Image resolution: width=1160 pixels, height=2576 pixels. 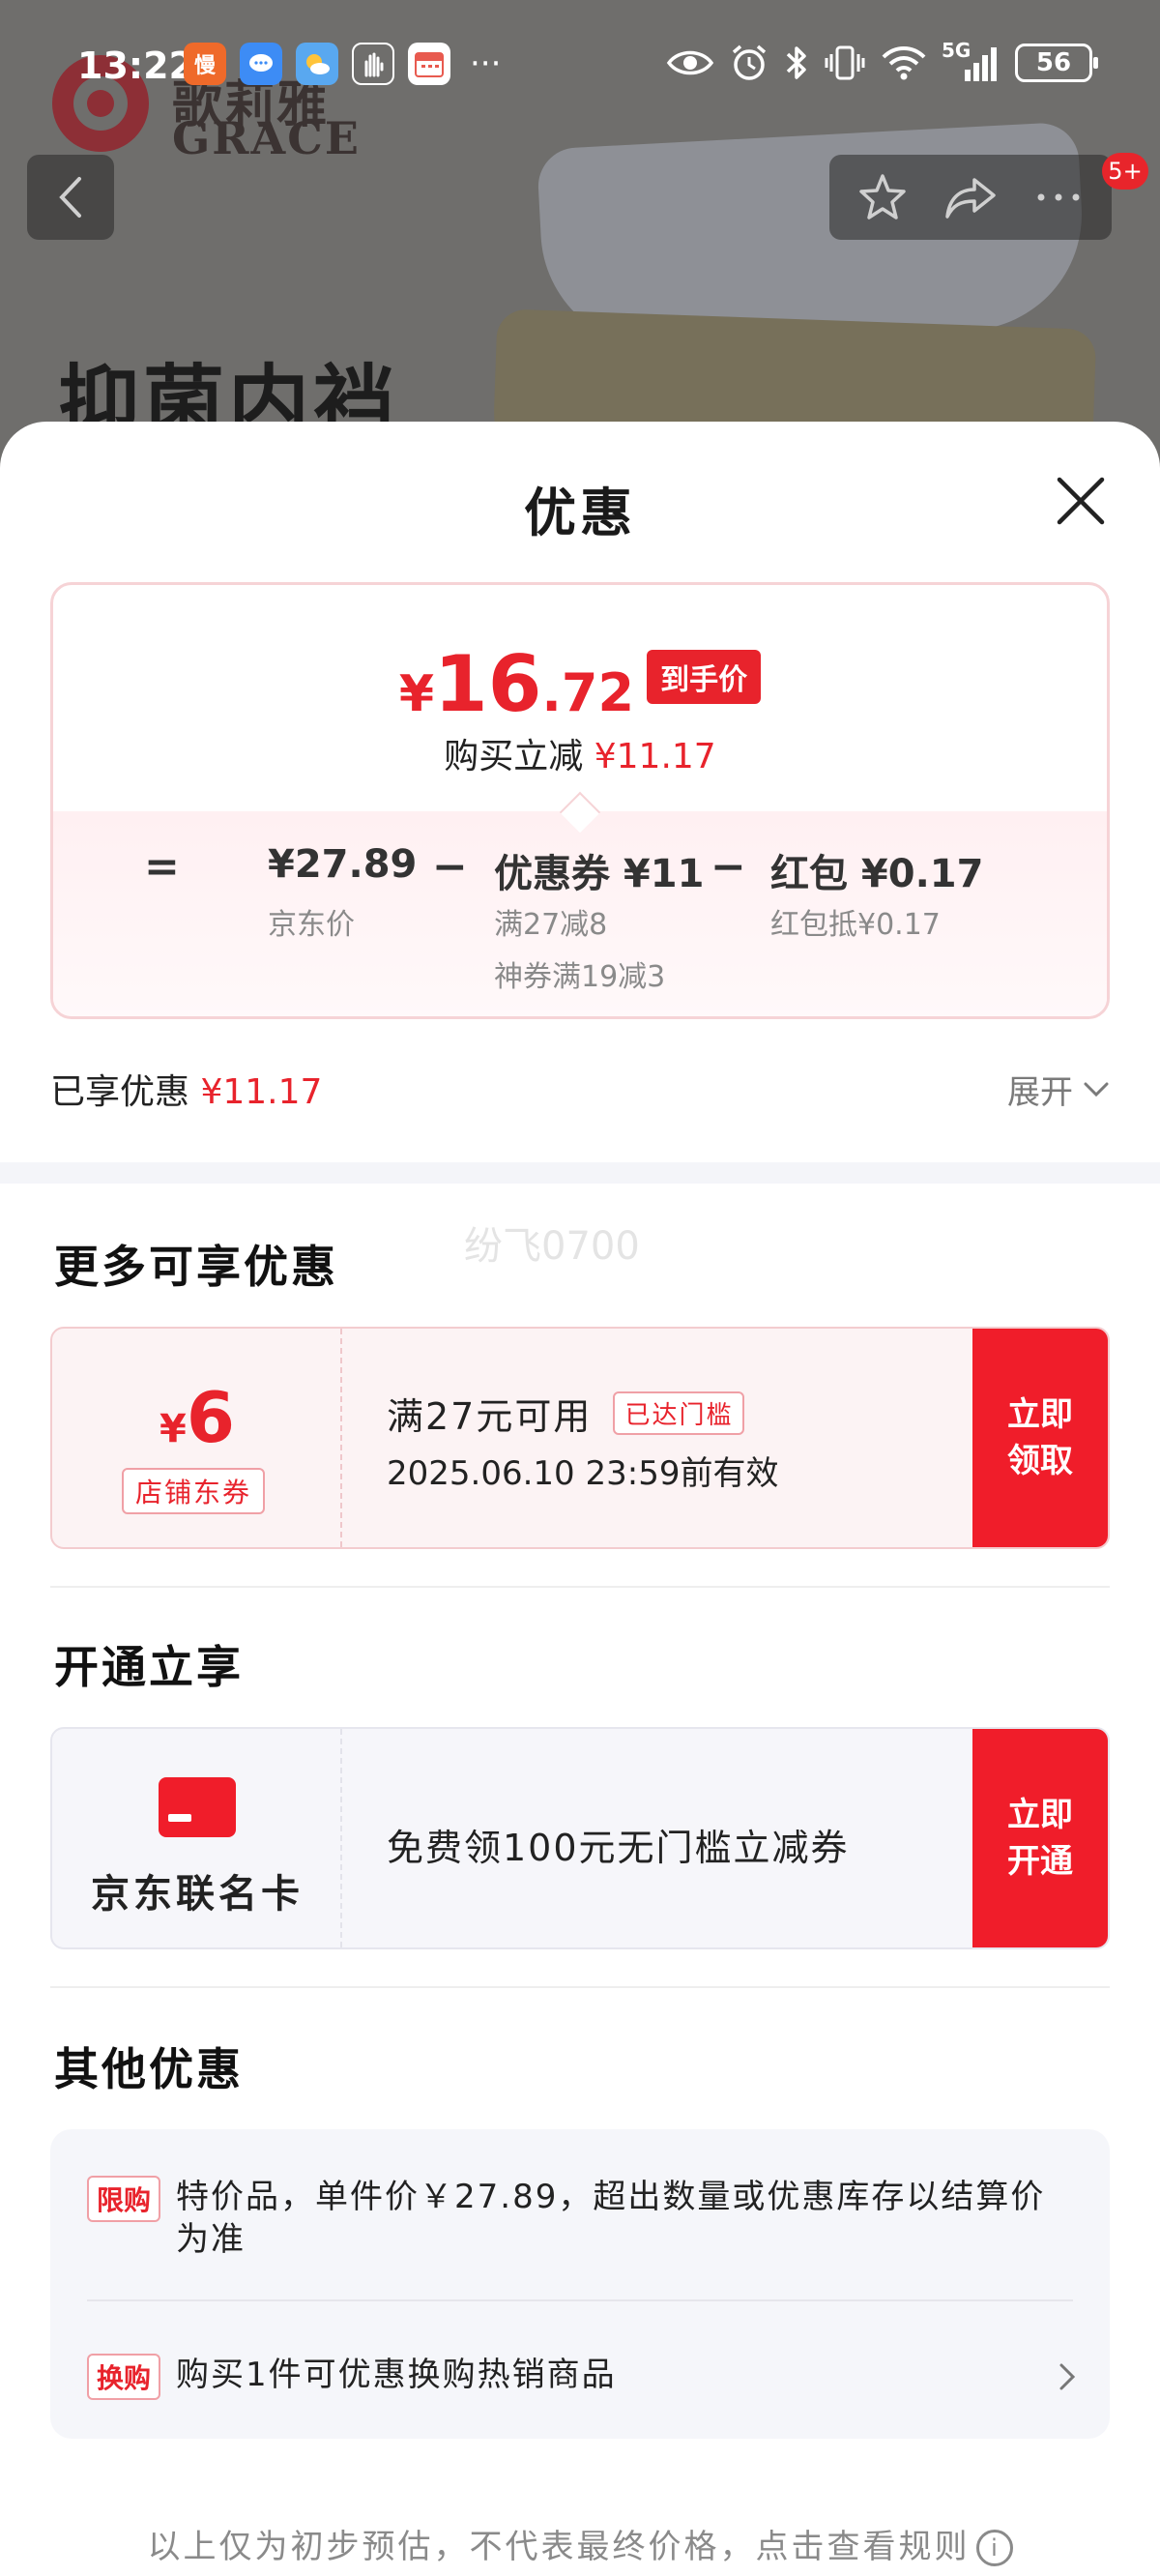 I want to click on coupon-amount: 6, so click(x=210, y=1417).